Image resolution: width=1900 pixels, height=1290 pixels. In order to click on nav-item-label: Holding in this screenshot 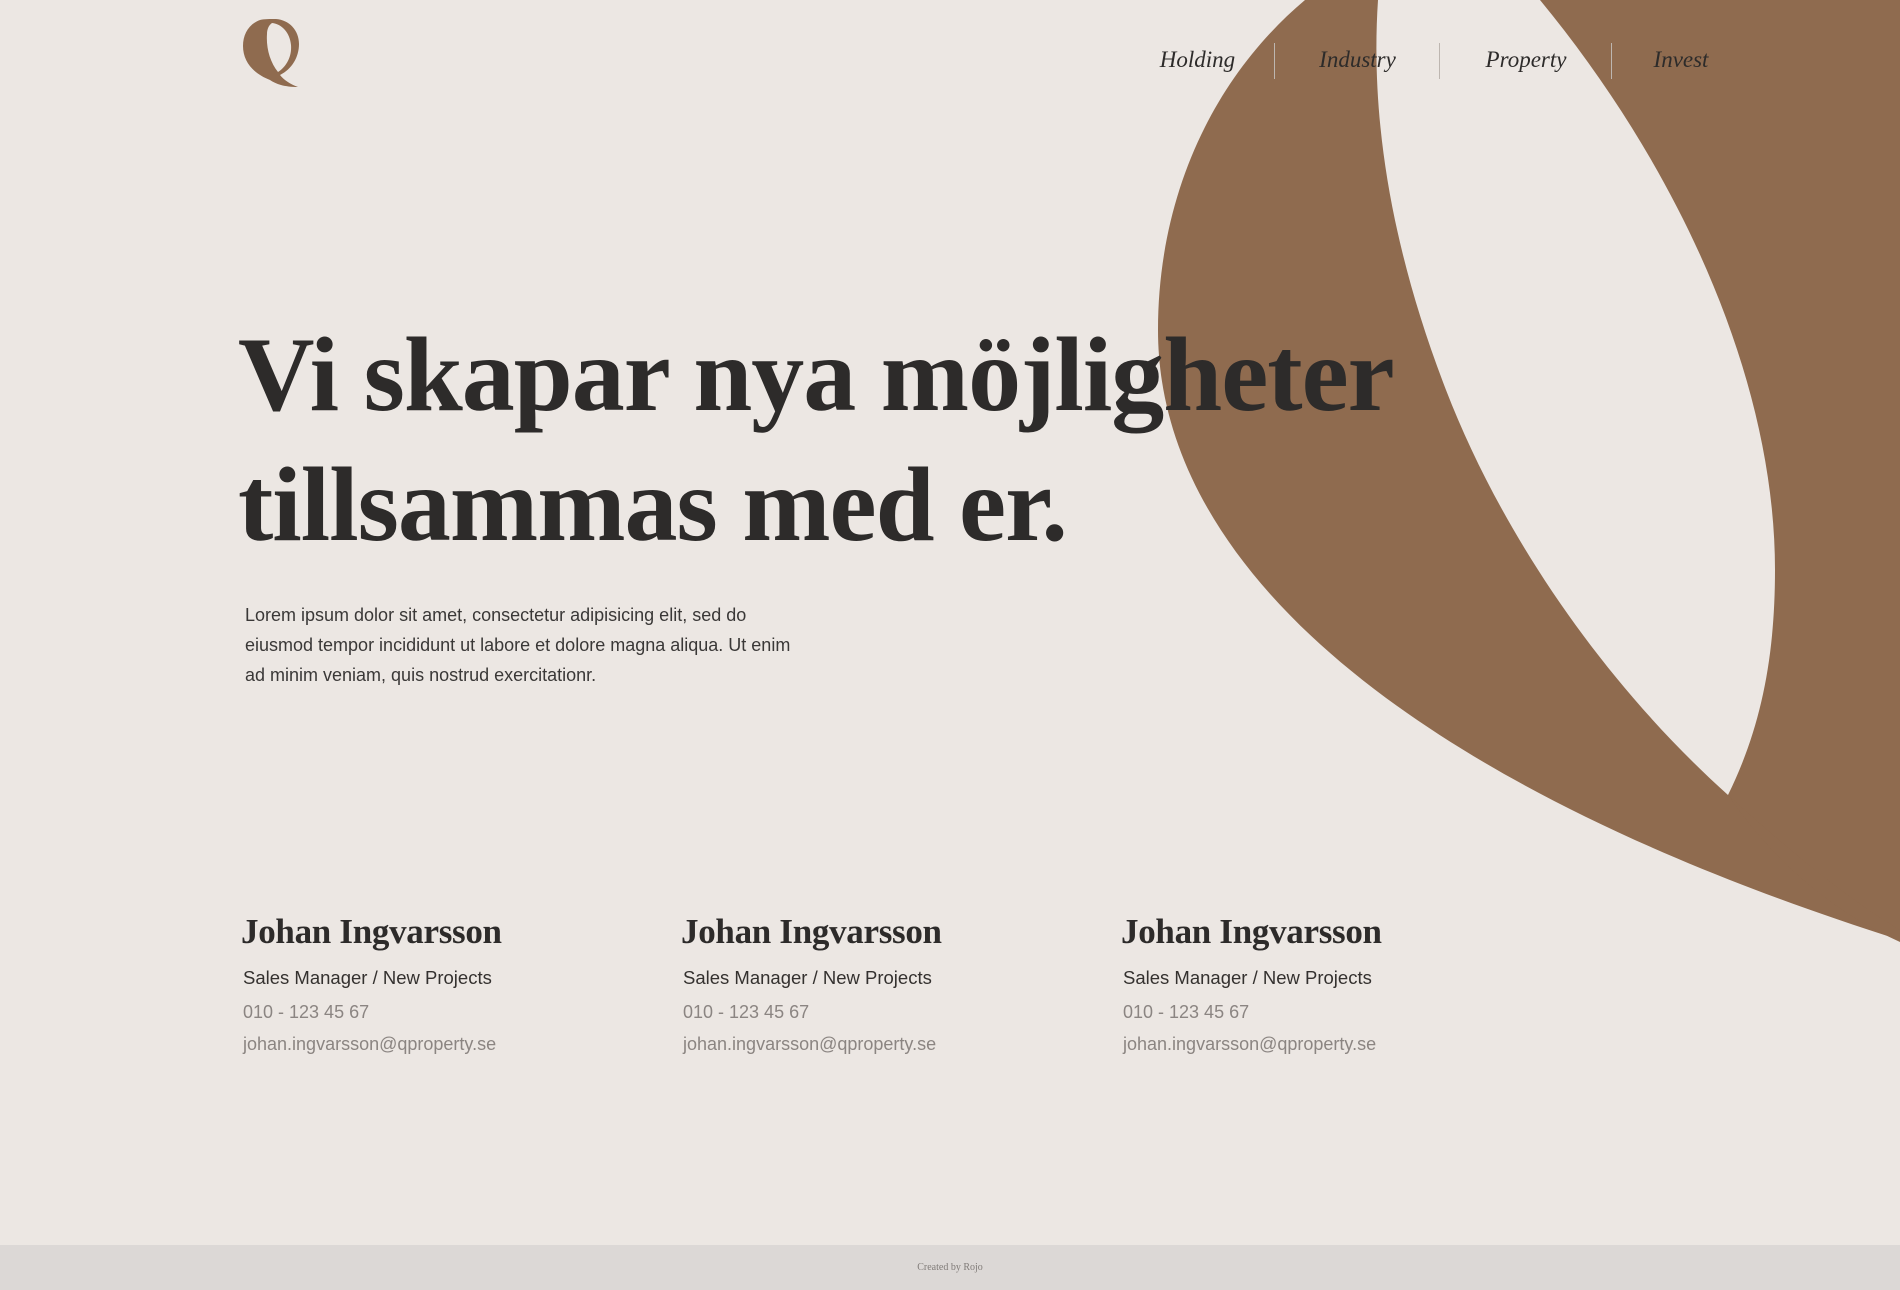, I will do `click(1197, 59)`.